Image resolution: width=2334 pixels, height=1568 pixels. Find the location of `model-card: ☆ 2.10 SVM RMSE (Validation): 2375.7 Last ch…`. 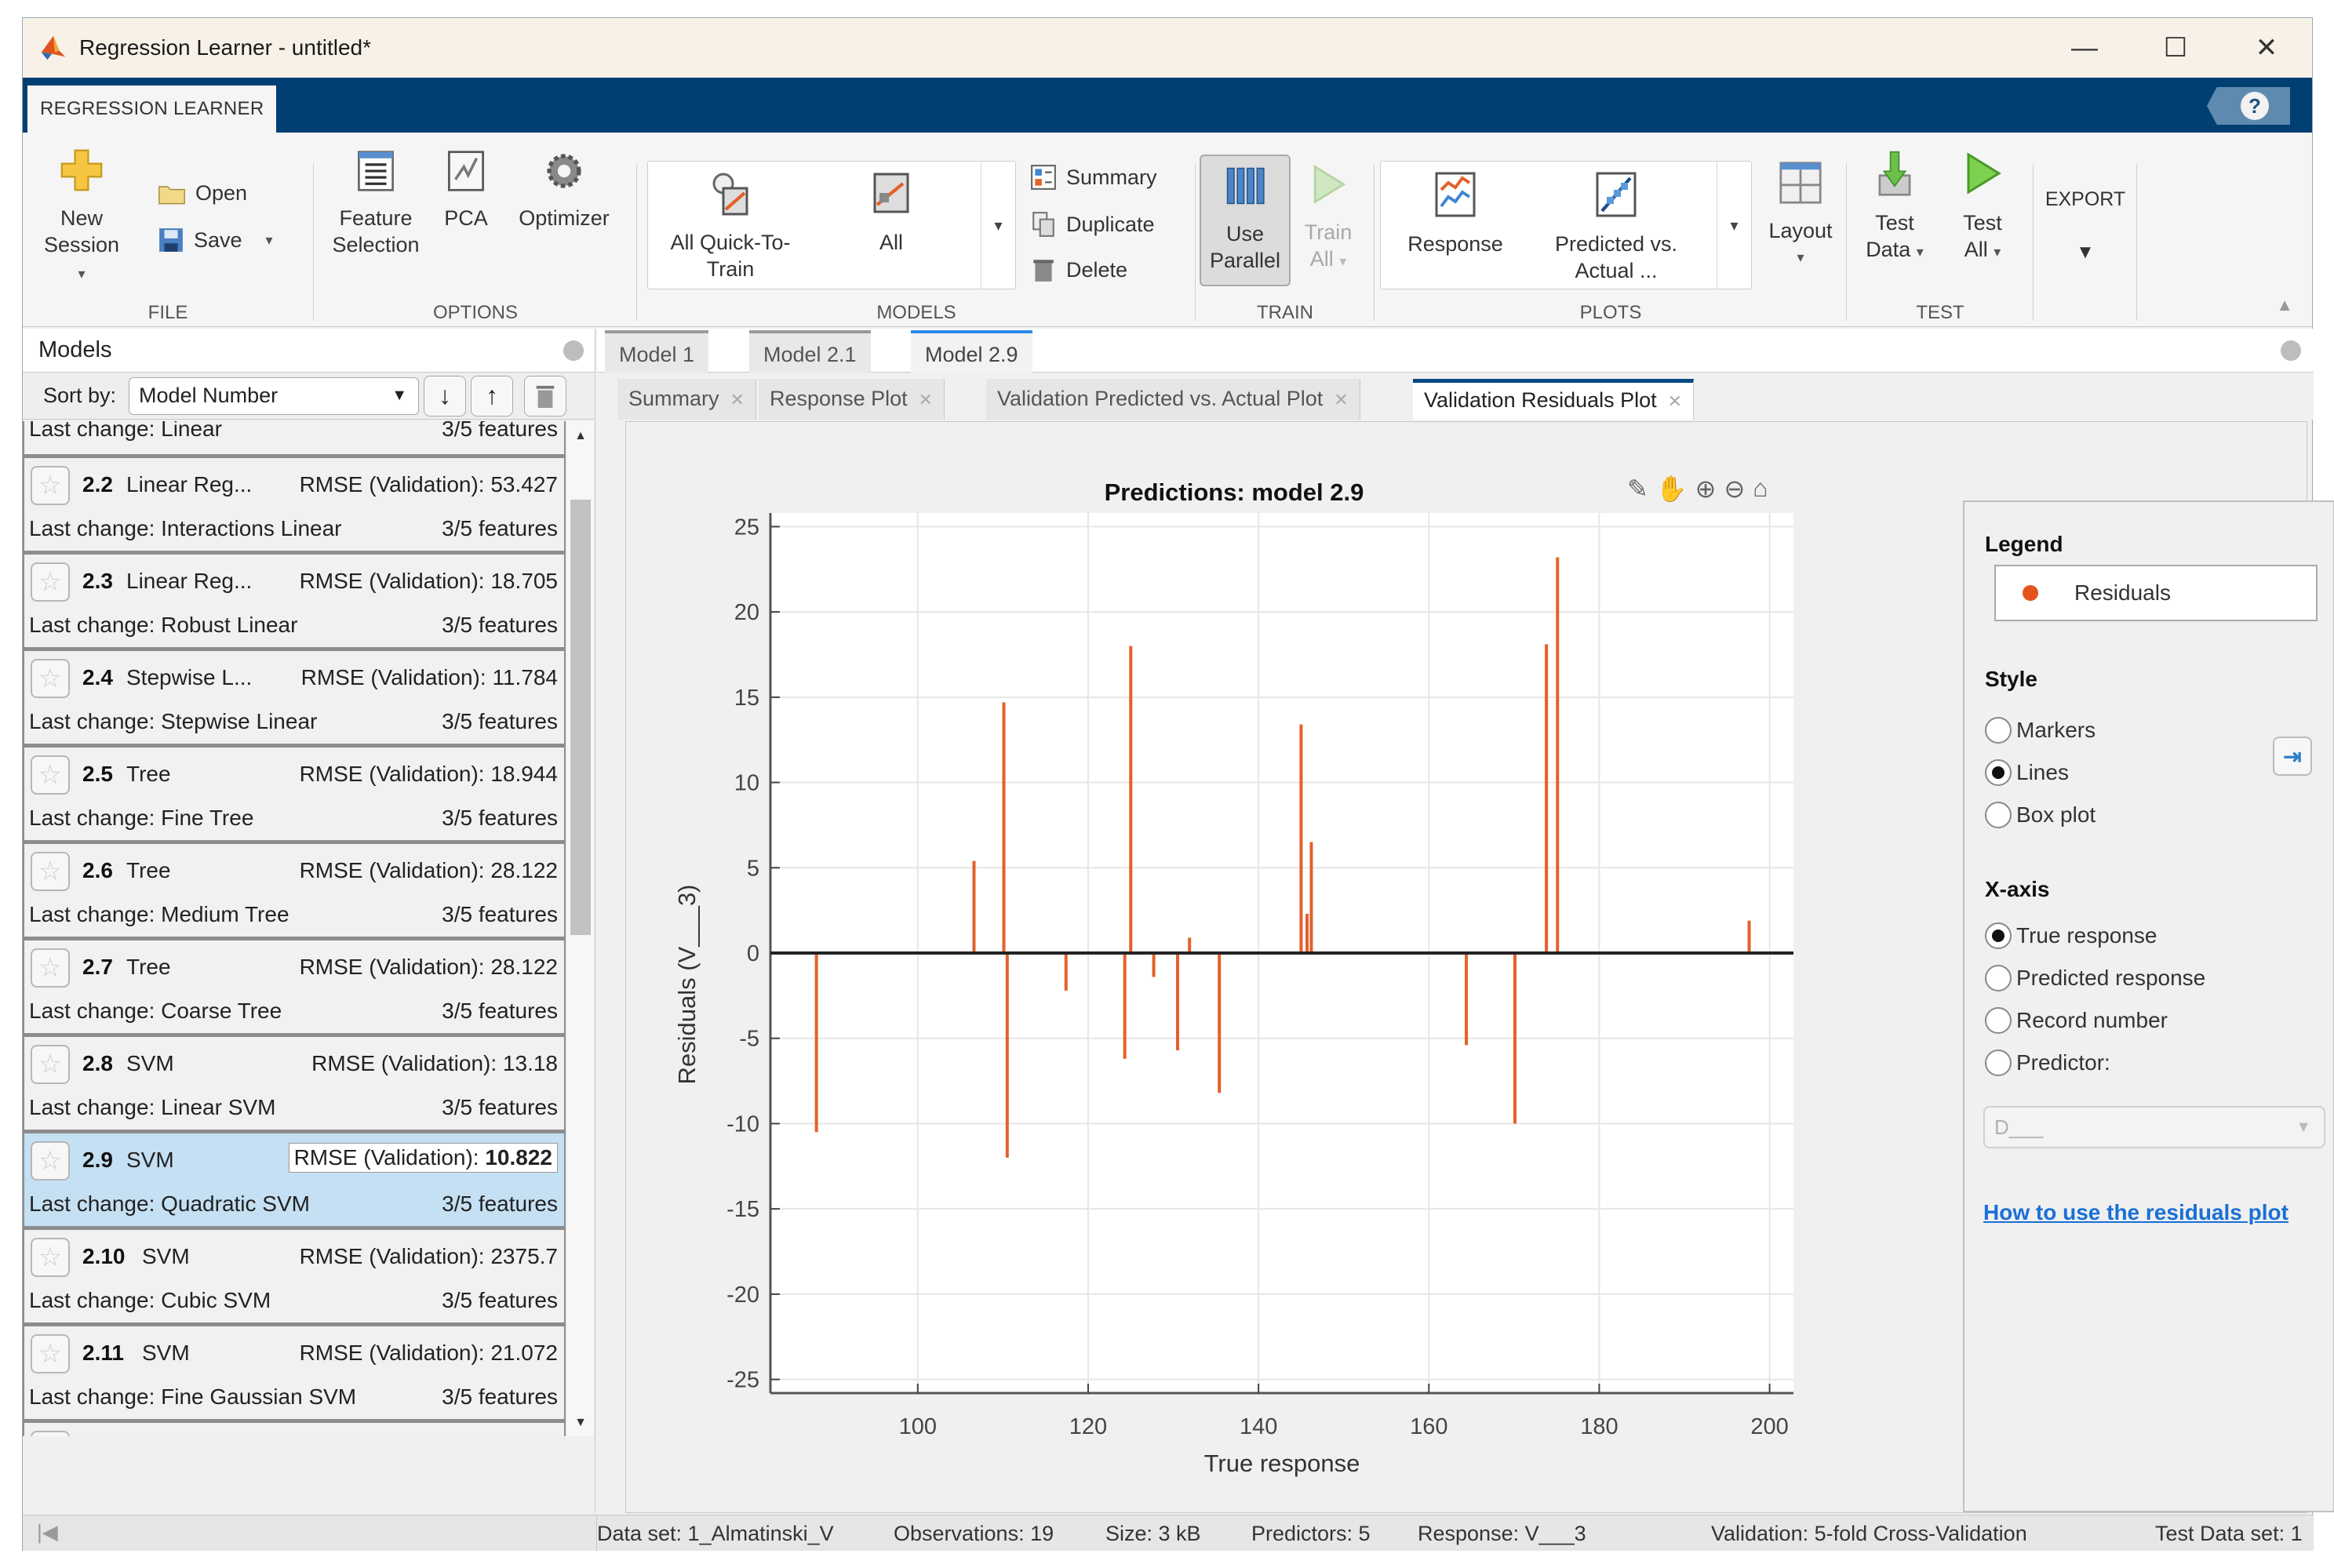

model-card: ☆ 2.10 SVM RMSE (Validation): 2375.7 Last ch… is located at coordinates (295, 1276).